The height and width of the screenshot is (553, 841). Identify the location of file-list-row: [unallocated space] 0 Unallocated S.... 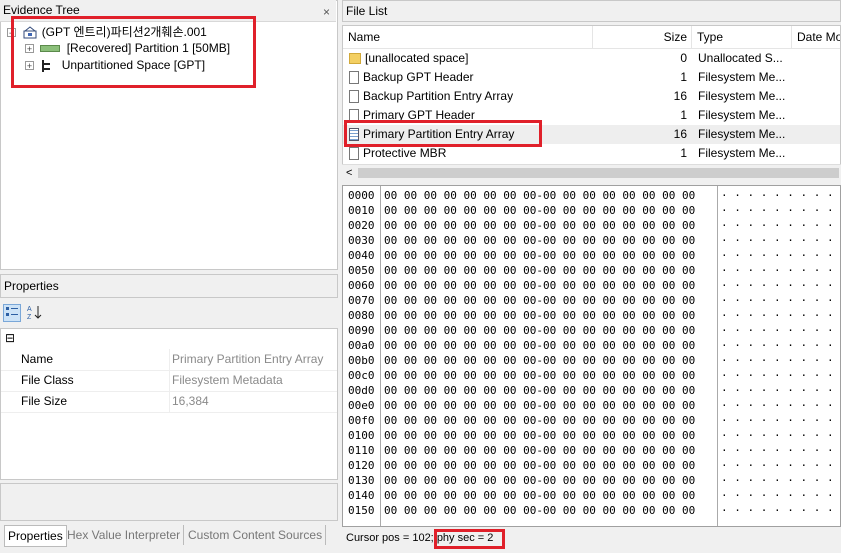
(591, 58).